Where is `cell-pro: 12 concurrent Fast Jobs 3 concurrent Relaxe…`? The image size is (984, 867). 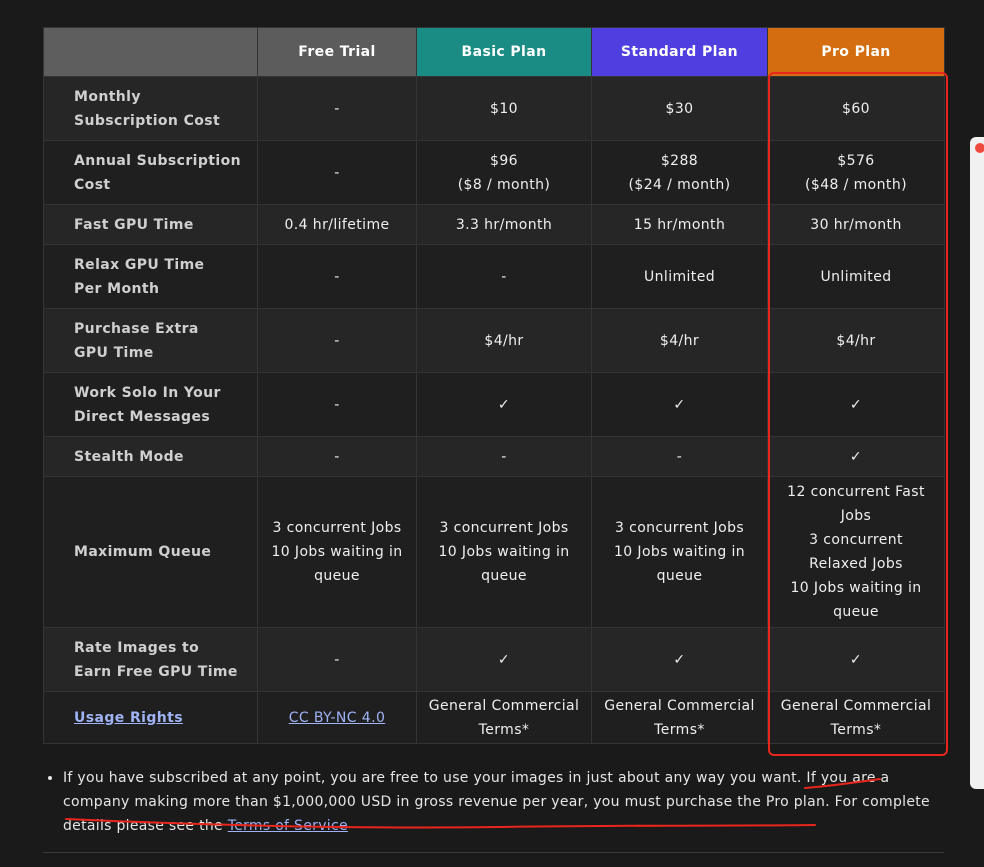 cell-pro: 12 concurrent Fast Jobs 3 concurrent Relaxe… is located at coordinates (856, 552).